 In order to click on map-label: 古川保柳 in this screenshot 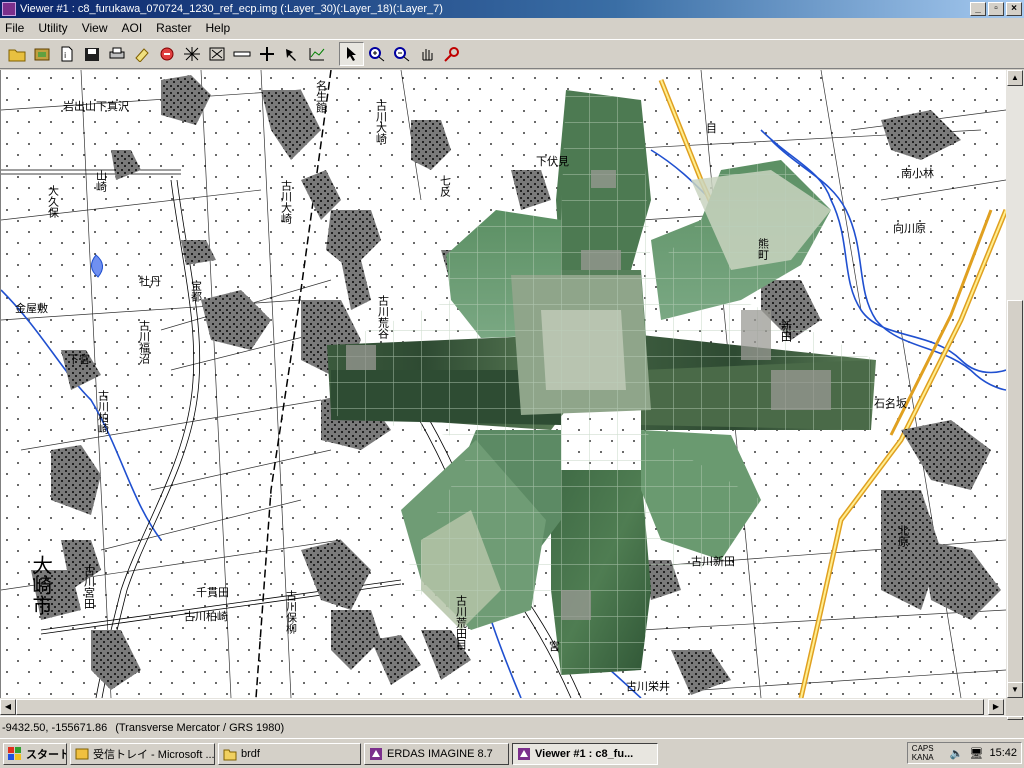, I will do `click(291, 612)`.